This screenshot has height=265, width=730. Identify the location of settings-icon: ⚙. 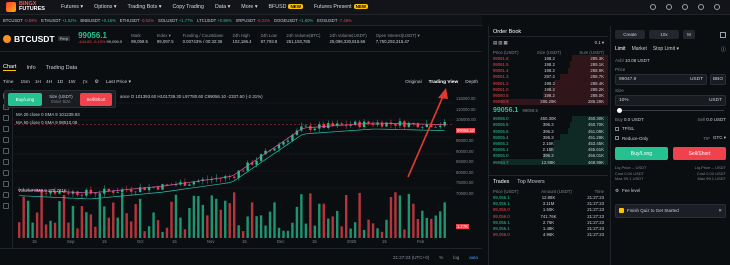
(97, 82).